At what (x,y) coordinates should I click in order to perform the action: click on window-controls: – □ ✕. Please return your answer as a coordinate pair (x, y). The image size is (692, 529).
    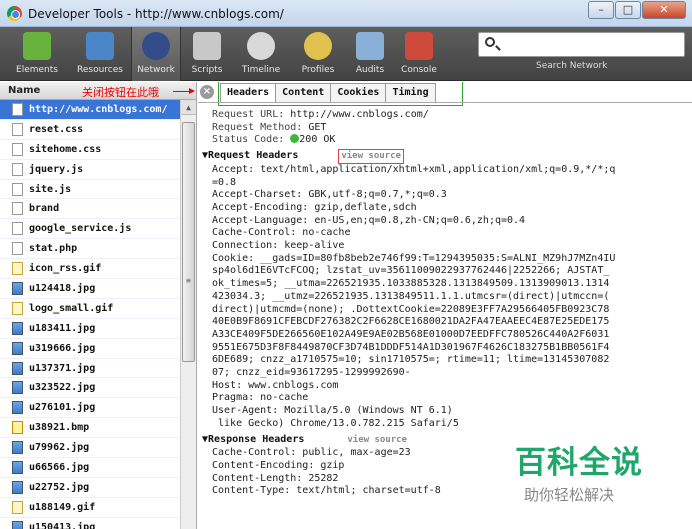
    Looking at the image, I should click on (637, 10).